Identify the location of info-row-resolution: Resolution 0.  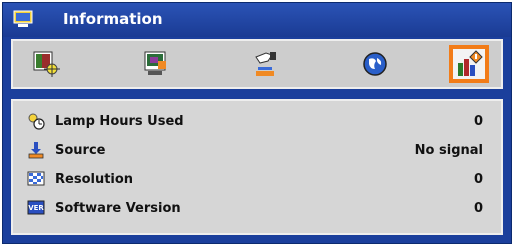
(257, 180).